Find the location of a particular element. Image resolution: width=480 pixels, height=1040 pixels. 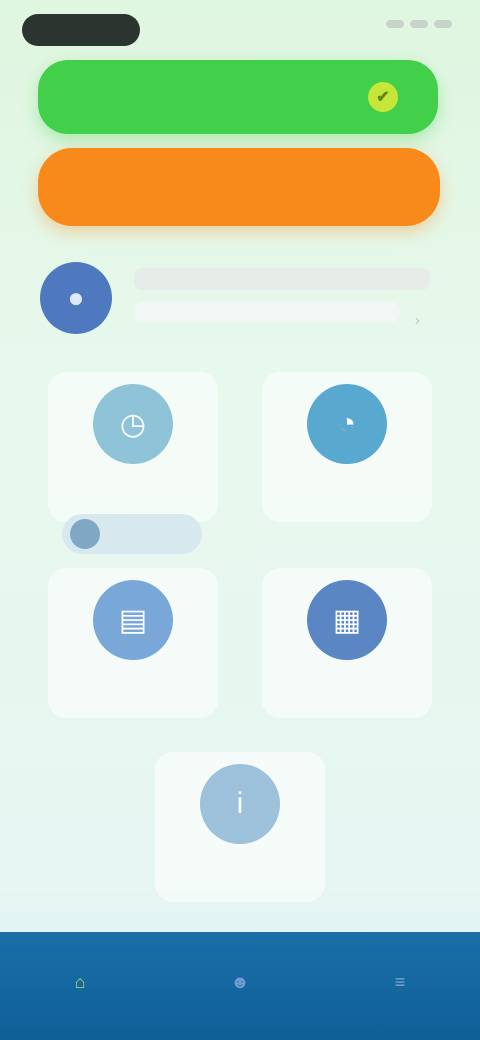

menu-icon: ≡ is located at coordinates (400, 981).